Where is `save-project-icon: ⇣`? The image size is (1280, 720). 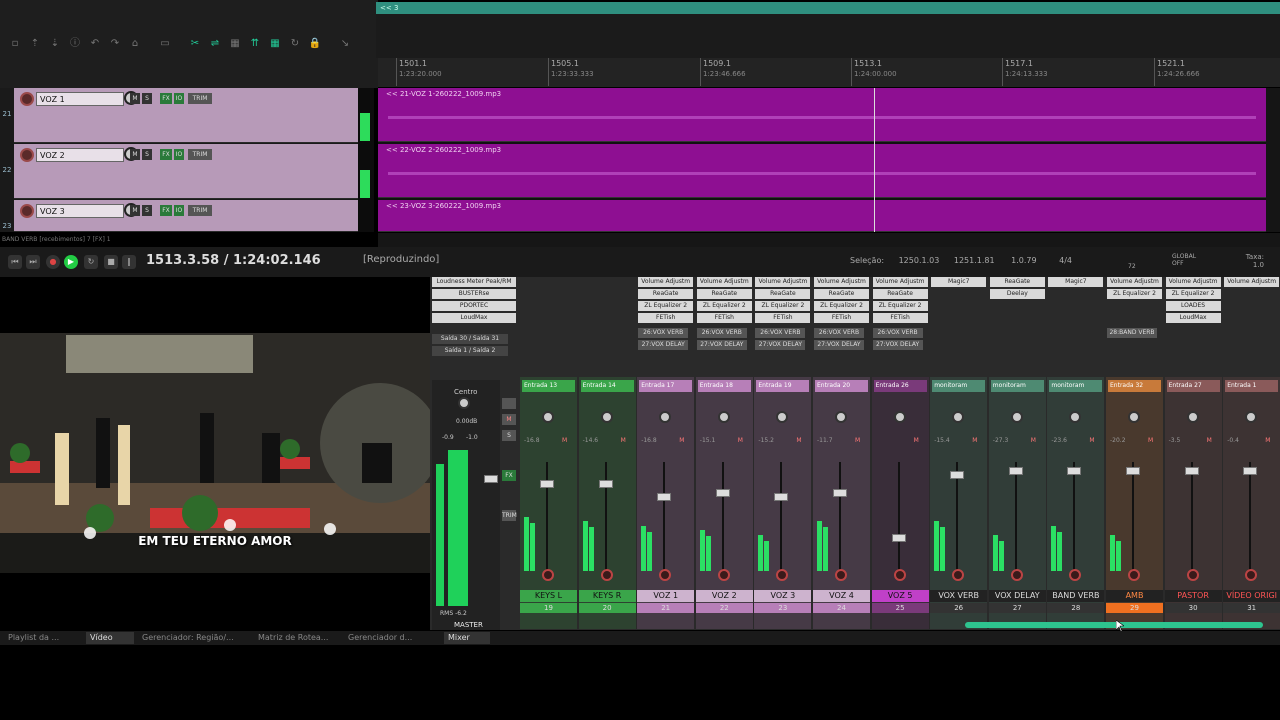 save-project-icon: ⇣ is located at coordinates (55, 44).